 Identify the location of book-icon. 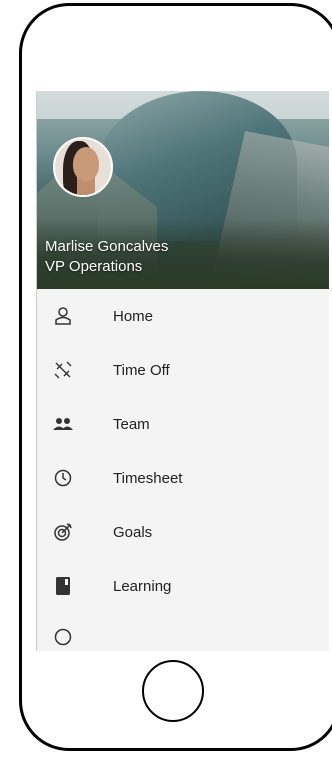
(63, 586).